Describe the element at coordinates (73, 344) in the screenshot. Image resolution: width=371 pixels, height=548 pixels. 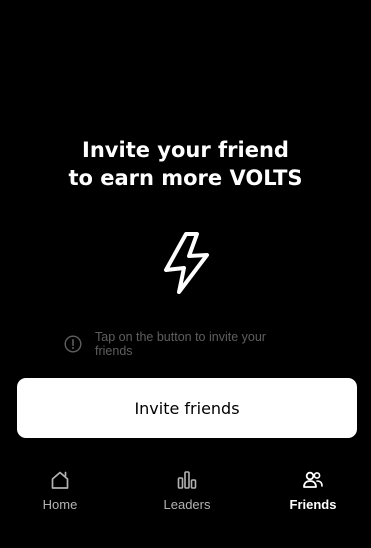
I see `info-icon` at that location.